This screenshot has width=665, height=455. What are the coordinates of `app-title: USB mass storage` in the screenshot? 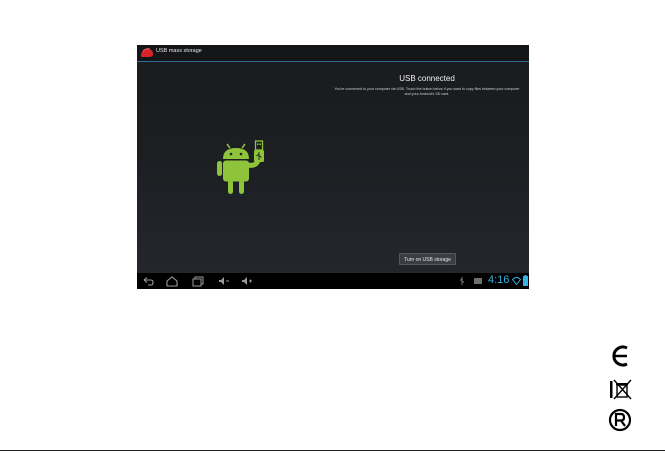 It's located at (179, 51).